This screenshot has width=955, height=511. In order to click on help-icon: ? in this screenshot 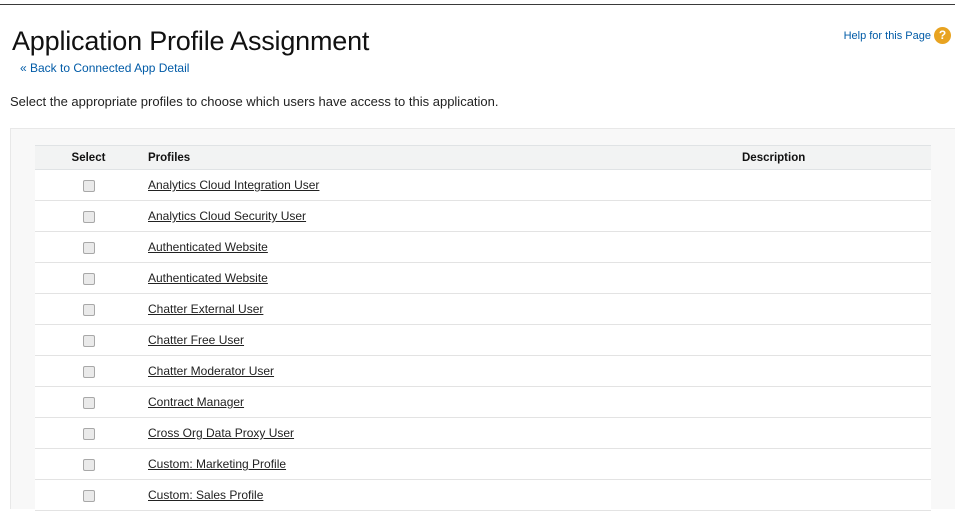, I will do `click(942, 35)`.